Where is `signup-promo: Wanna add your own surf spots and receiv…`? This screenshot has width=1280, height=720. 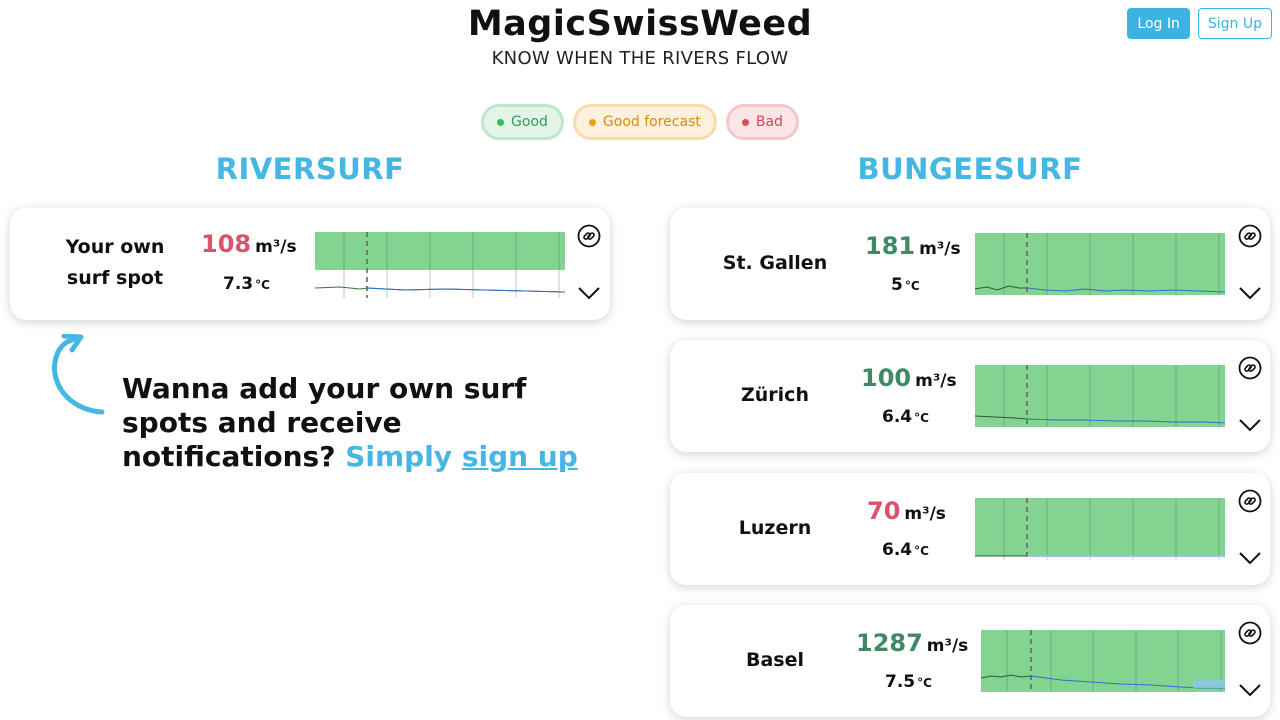 signup-promo: Wanna add your own surf spots and receiv… is located at coordinates (357, 423).